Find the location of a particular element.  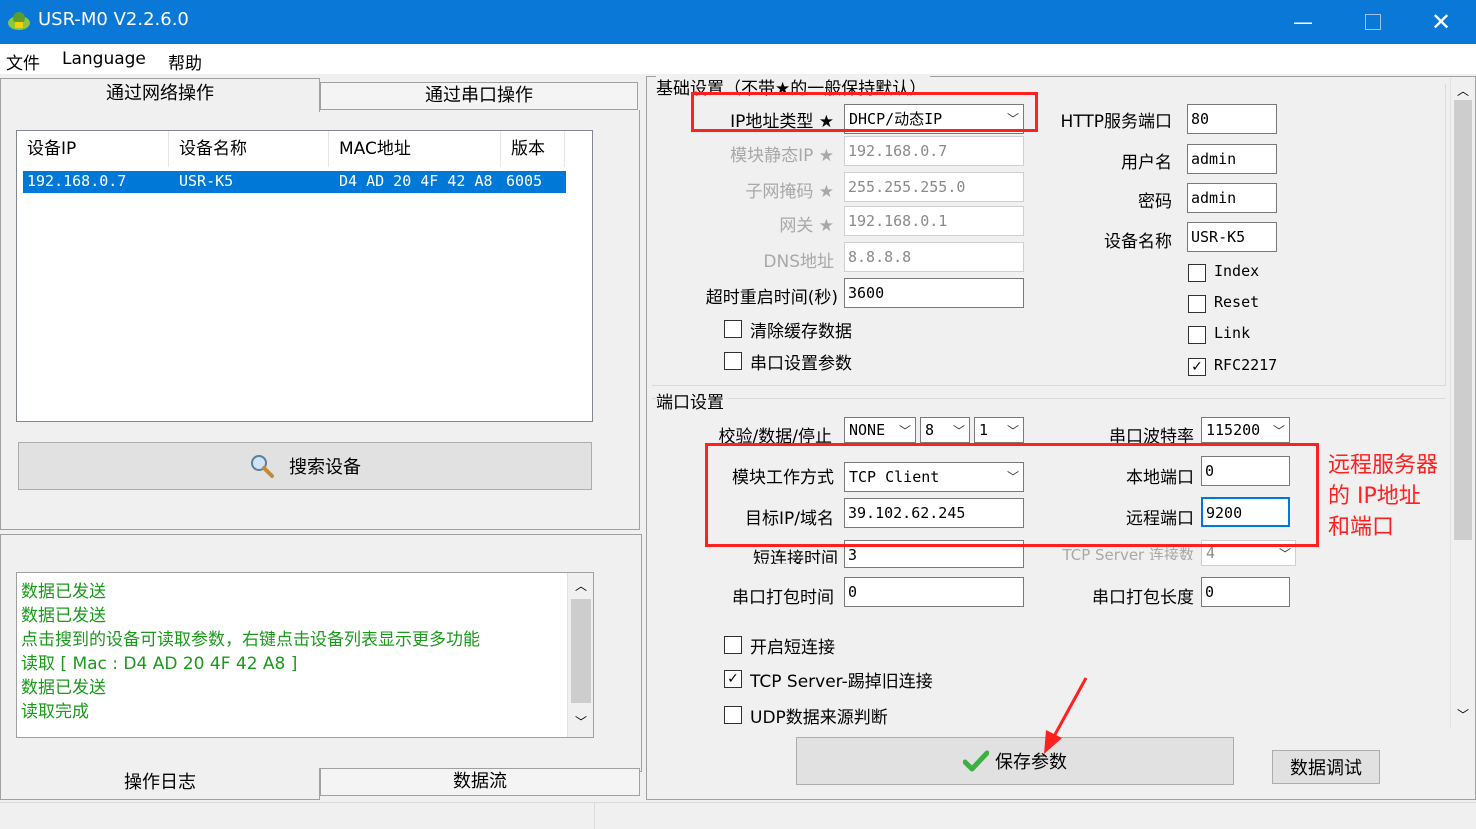

tab-network: 通过网络操作 is located at coordinates (160, 95).